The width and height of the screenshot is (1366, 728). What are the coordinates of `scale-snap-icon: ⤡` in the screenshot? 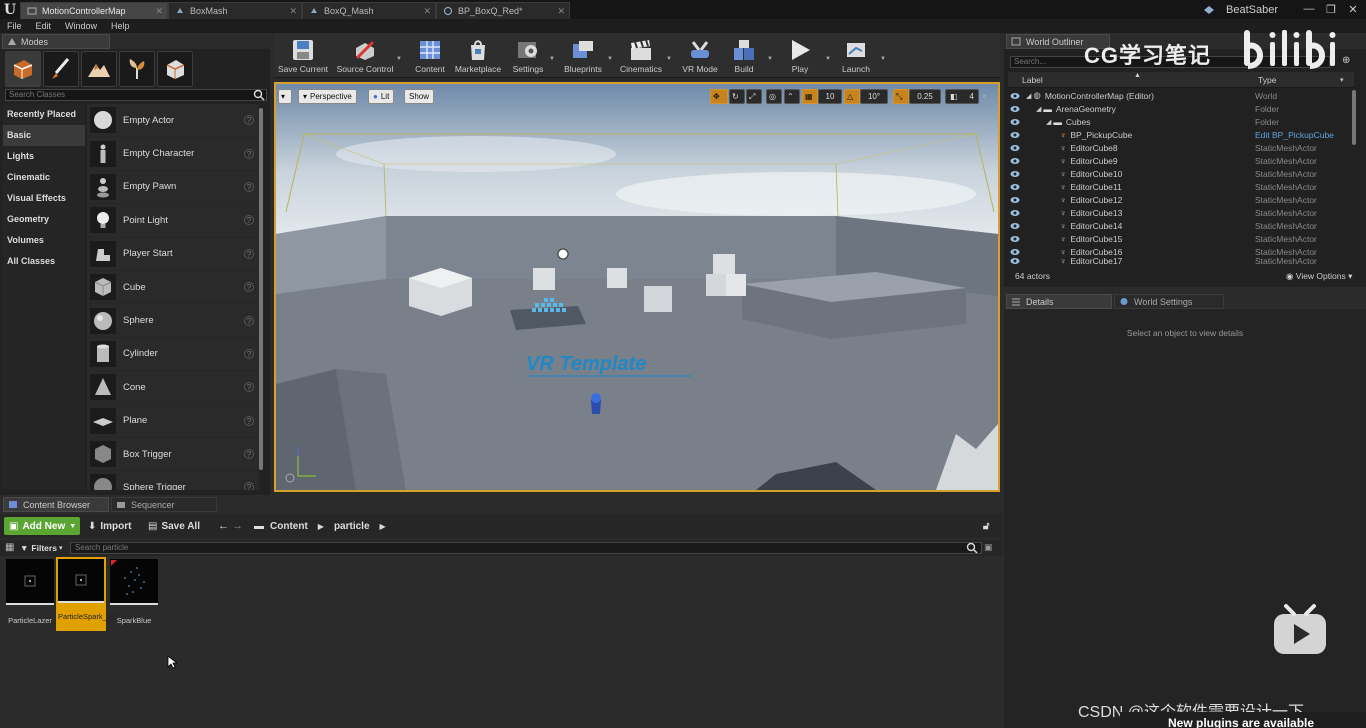 It's located at (901, 96).